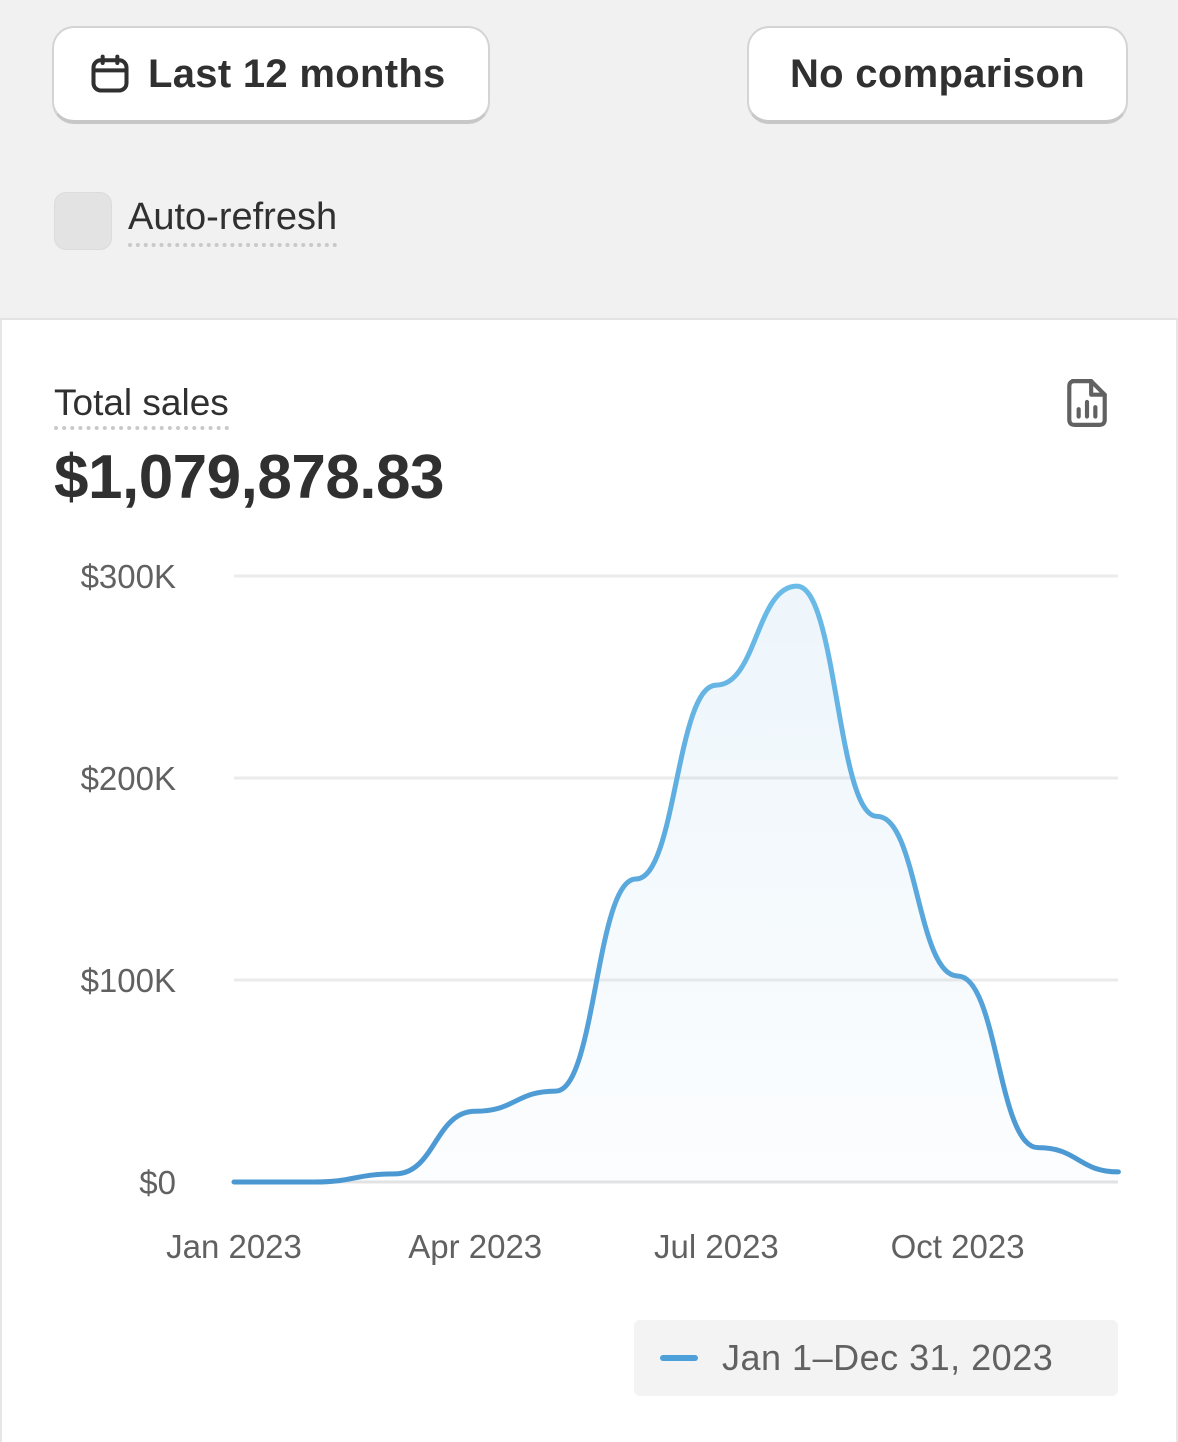  What do you see at coordinates (716, 1246) in the screenshot?
I see `x-tick-label: Jul 2023` at bounding box center [716, 1246].